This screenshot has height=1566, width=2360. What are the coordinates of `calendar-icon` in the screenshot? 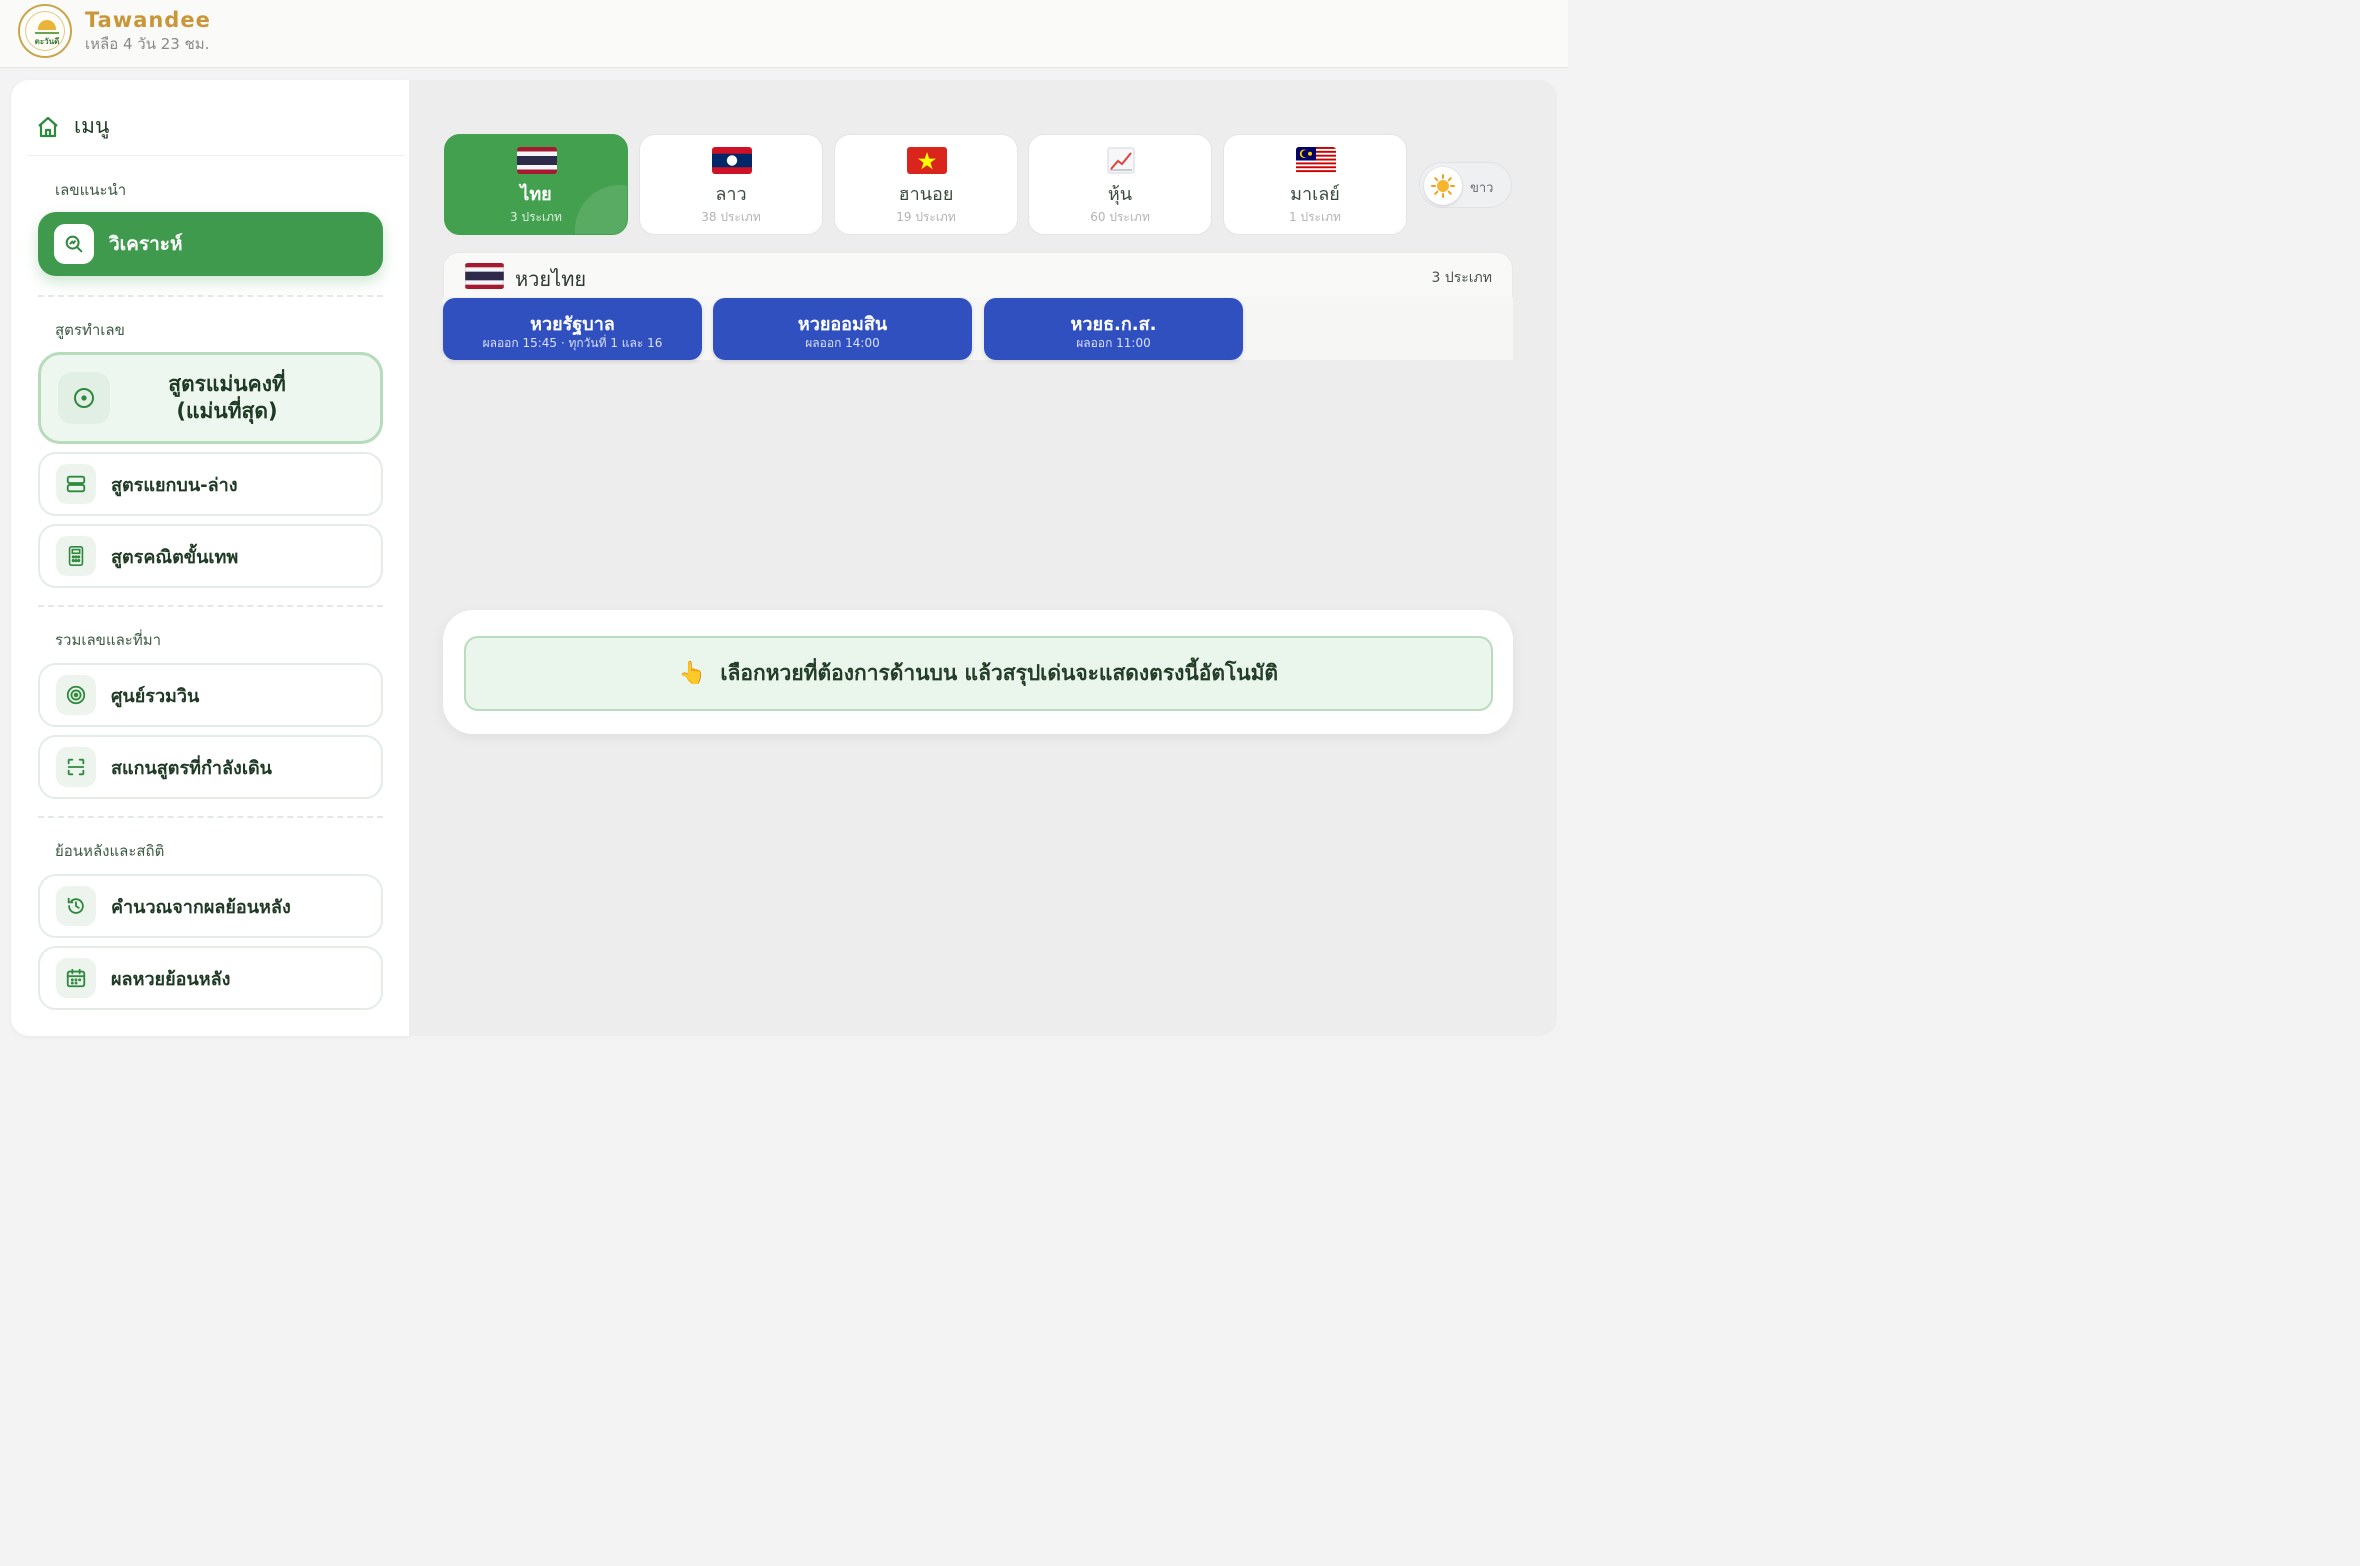 It's located at (76, 978).